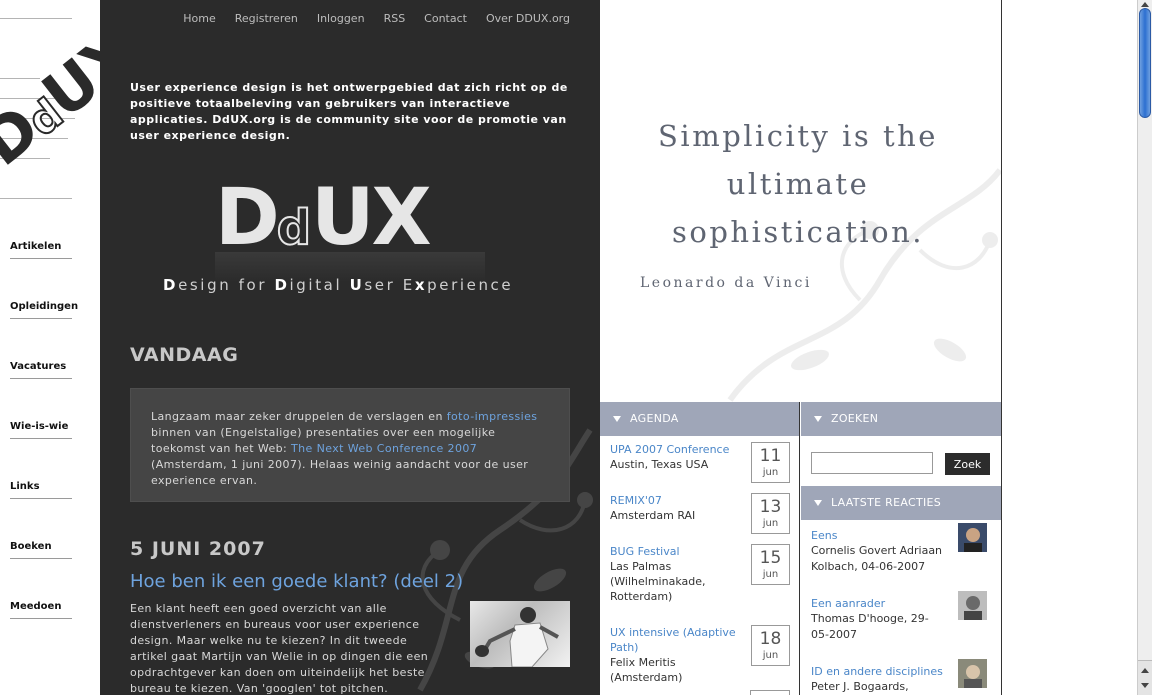  I want to click on scroll-down-arrow-icon, so click(1145, 685).